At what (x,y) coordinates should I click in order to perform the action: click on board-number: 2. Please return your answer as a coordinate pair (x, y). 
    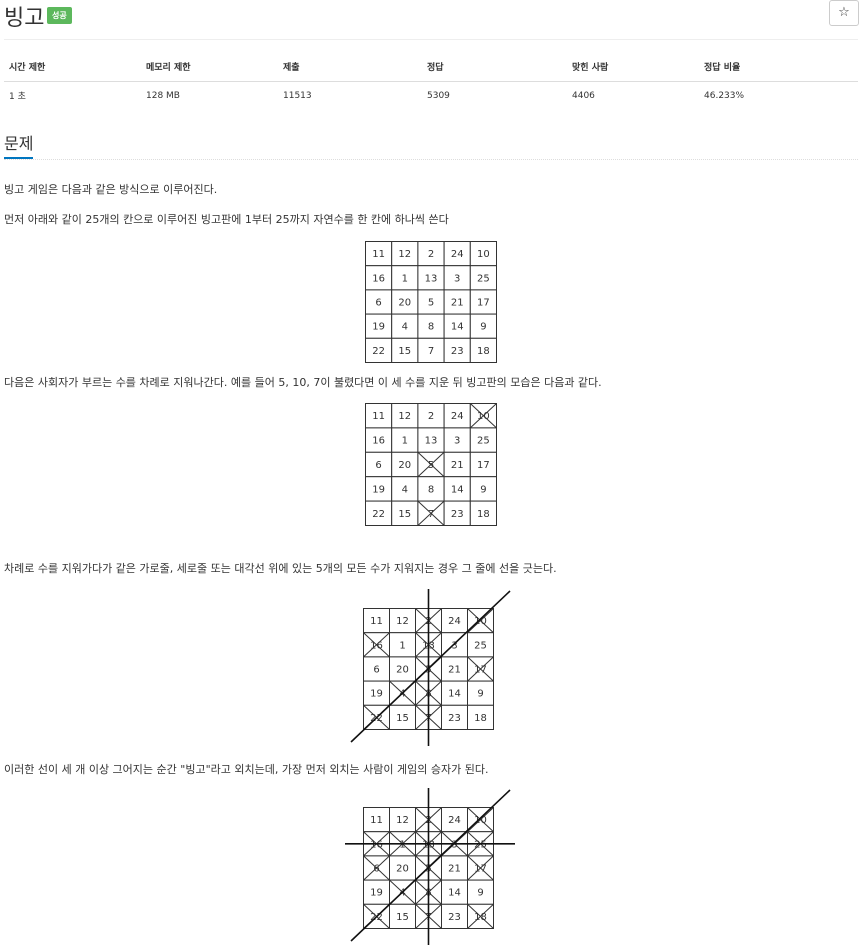
    Looking at the image, I should click on (431, 416).